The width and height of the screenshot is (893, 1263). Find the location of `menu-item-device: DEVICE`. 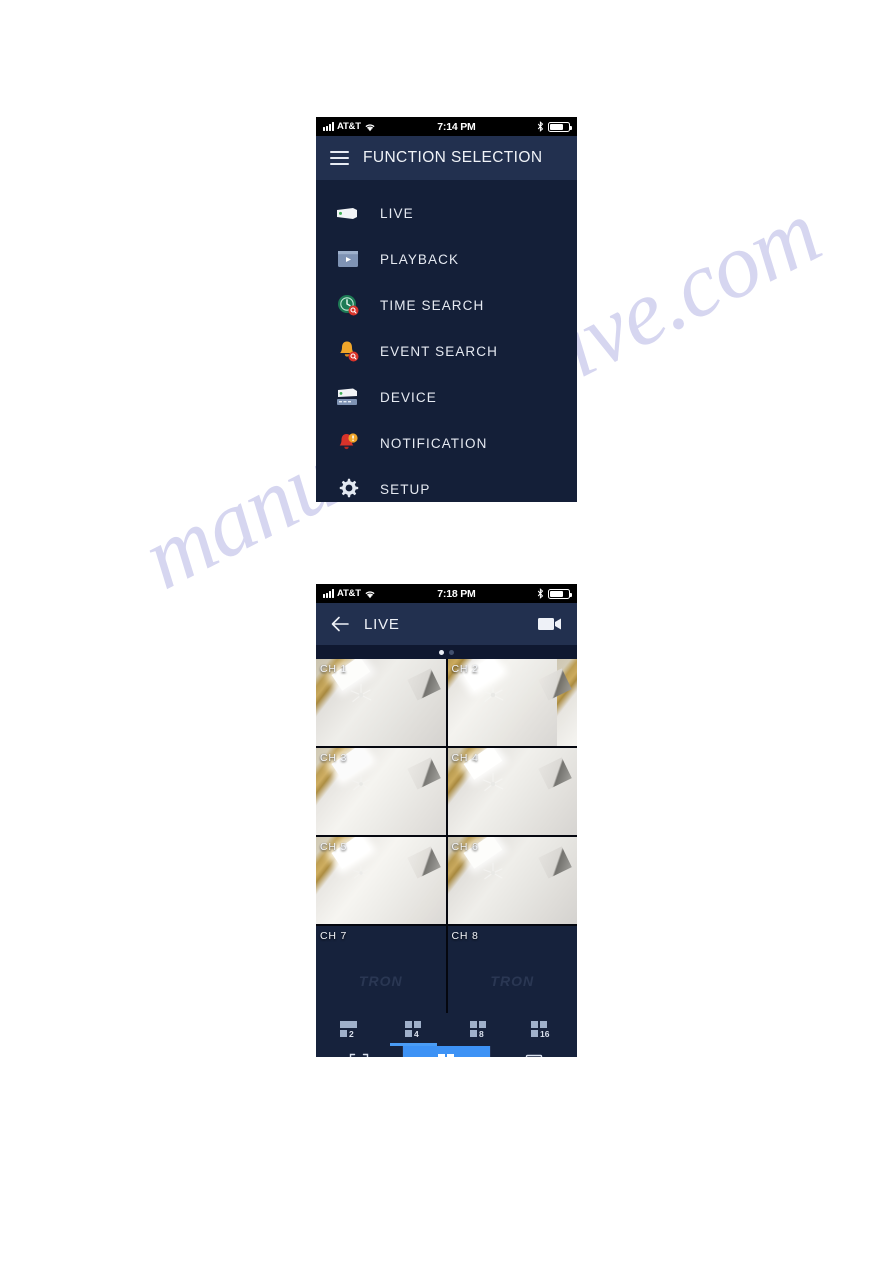

menu-item-device: DEVICE is located at coordinates (446, 397).